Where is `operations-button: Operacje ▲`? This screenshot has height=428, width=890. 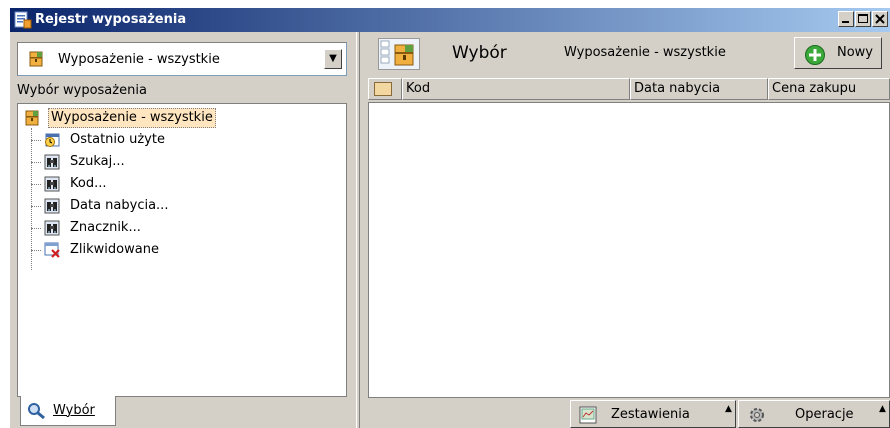
operations-button: Operacje ▲ is located at coordinates (814, 414).